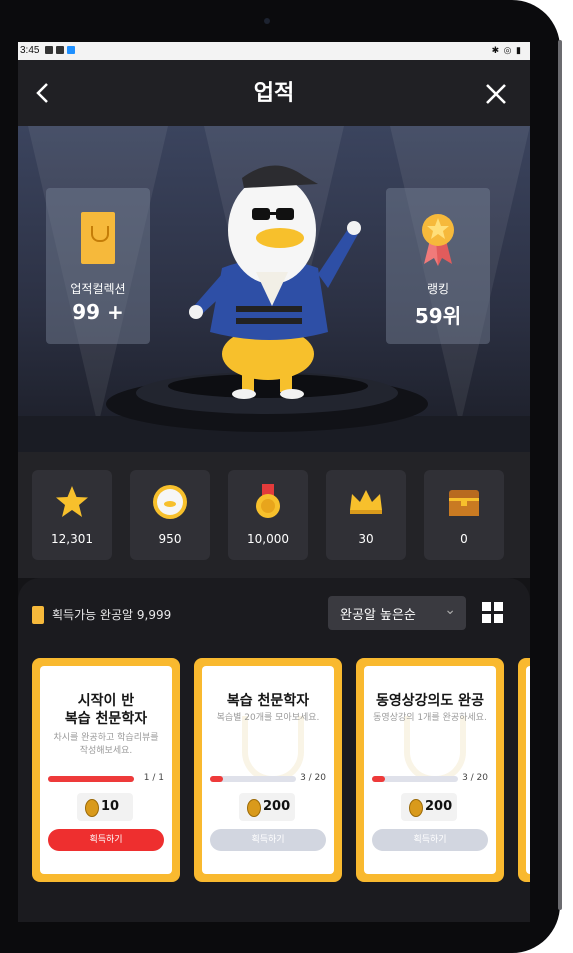 The width and height of the screenshot is (573, 953). Describe the element at coordinates (378, 615) in the screenshot. I see `sort-label: 완공알 높은순` at that location.